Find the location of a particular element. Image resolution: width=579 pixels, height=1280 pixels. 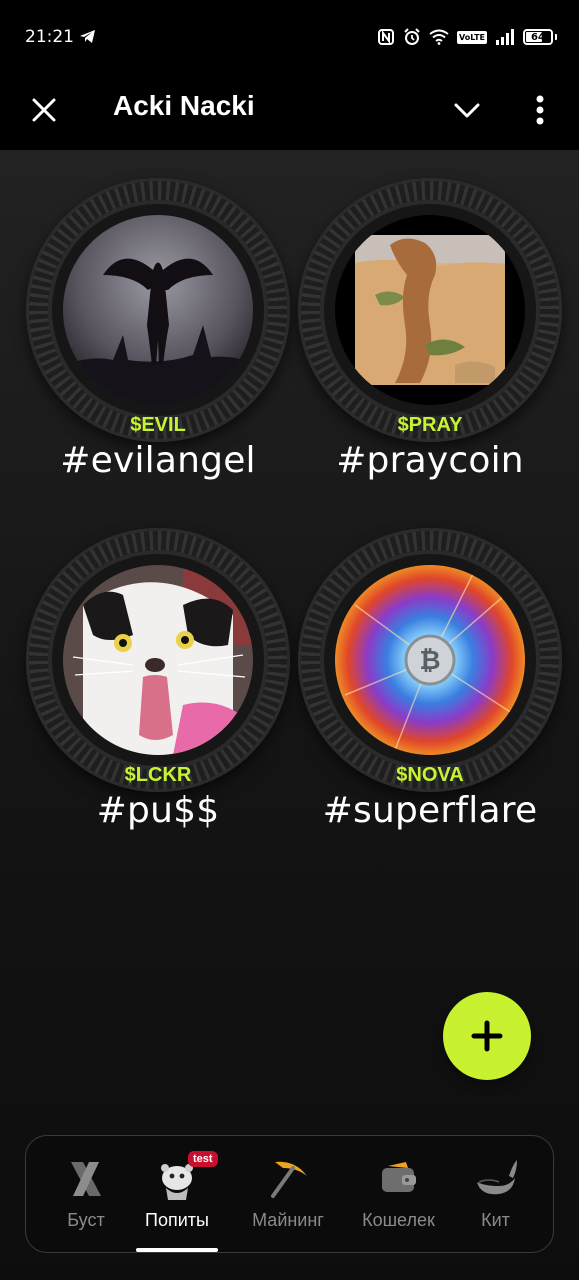

telegram-icon is located at coordinates (87, 36).